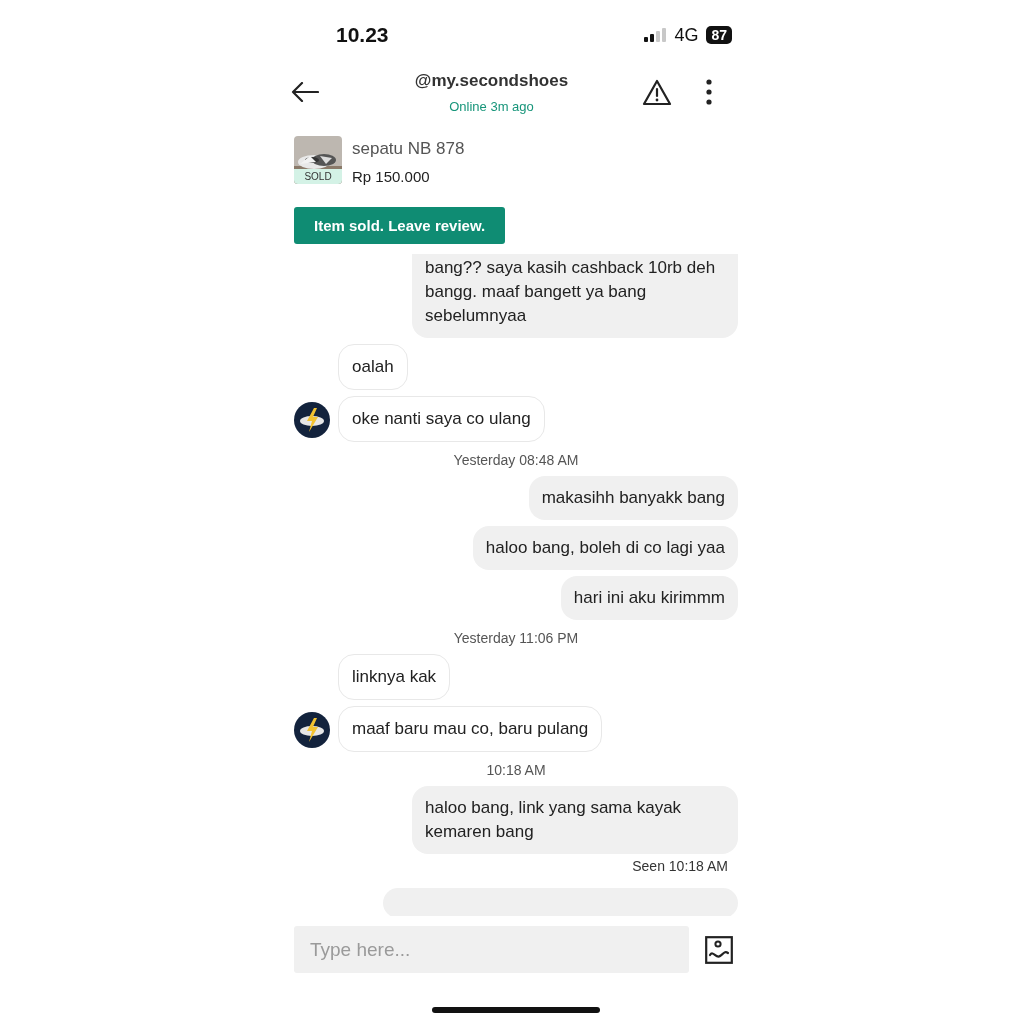 The width and height of the screenshot is (1024, 1024). What do you see at coordinates (633, 498) in the screenshot?
I see `message-bubble: makasihh banyakk bang` at bounding box center [633, 498].